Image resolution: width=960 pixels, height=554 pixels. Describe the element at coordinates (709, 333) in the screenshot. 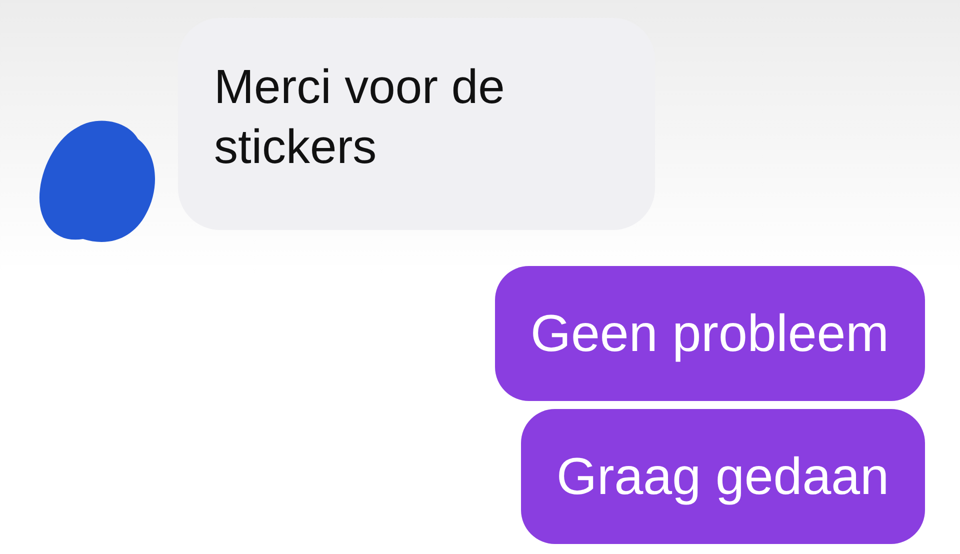

I see `message-bubble: Geen probleem` at that location.